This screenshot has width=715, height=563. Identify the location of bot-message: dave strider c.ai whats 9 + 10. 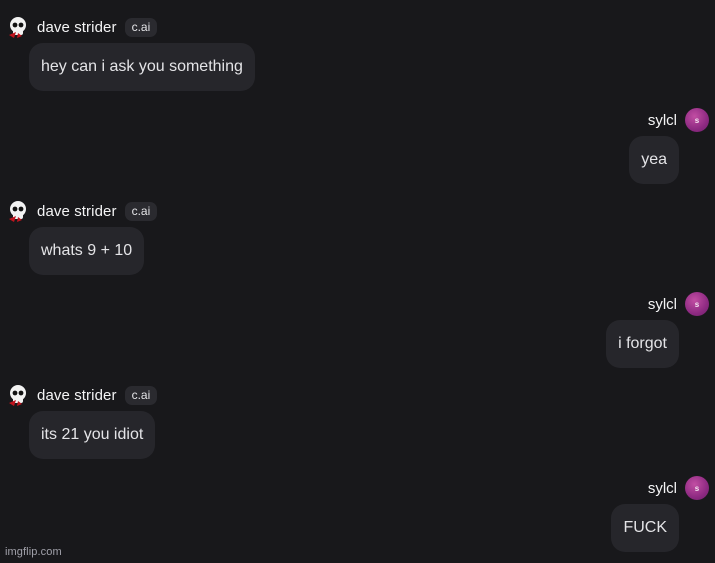
(79, 237).